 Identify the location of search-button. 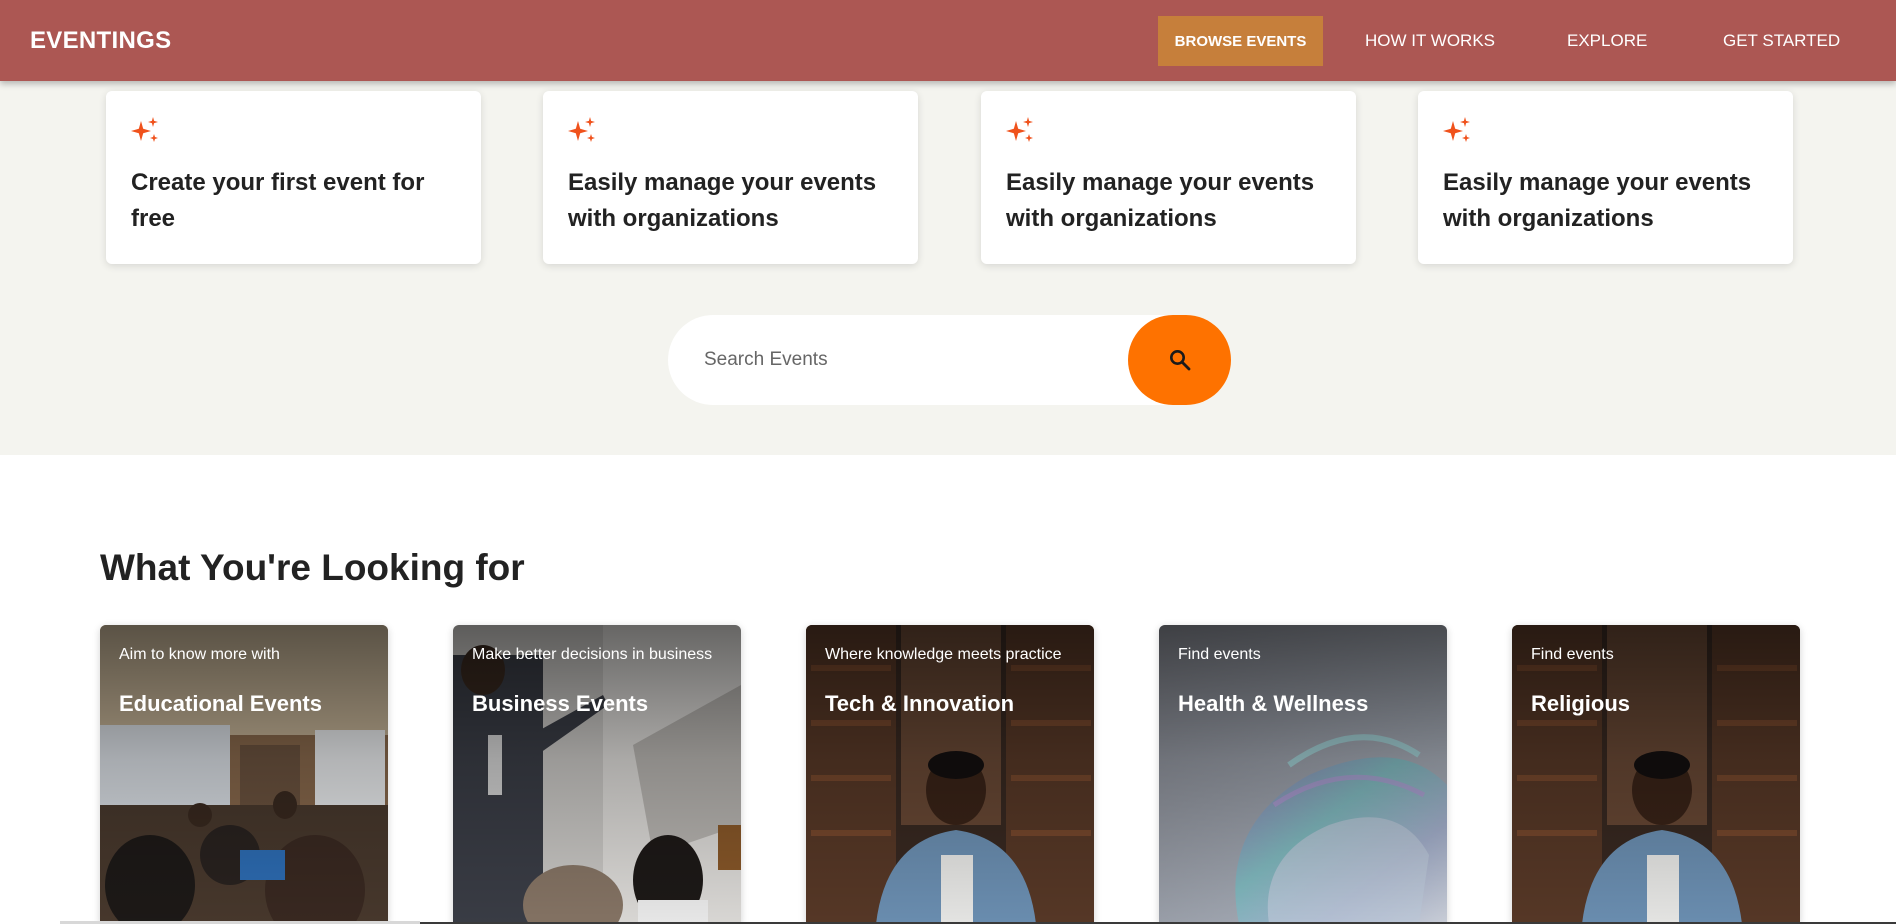
(1179, 360).